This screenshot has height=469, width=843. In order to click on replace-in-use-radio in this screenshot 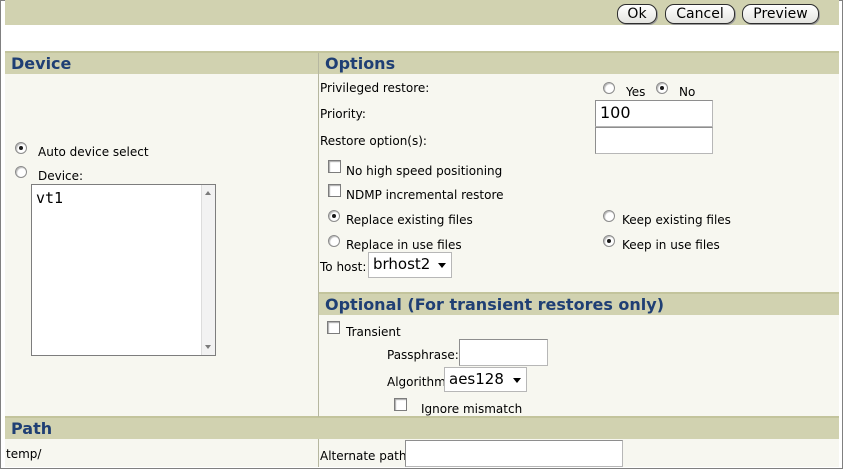, I will do `click(334, 241)`.